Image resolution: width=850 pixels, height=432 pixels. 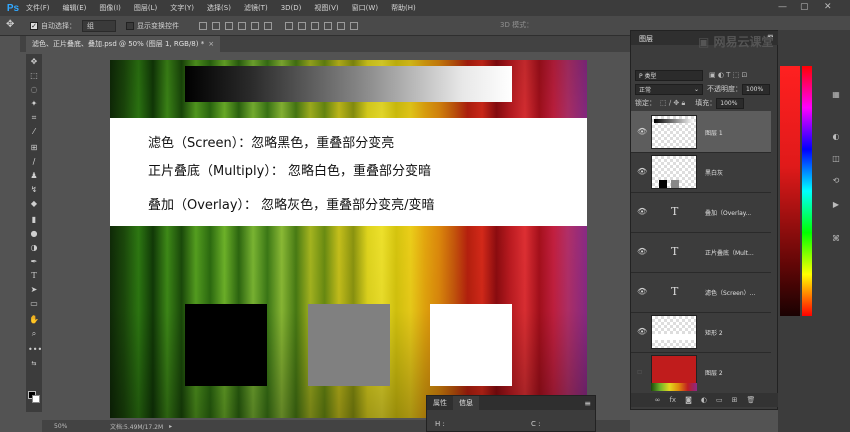 What do you see at coordinates (836, 181) in the screenshot?
I see `side-history-icon: ⟲` at bounding box center [836, 181].